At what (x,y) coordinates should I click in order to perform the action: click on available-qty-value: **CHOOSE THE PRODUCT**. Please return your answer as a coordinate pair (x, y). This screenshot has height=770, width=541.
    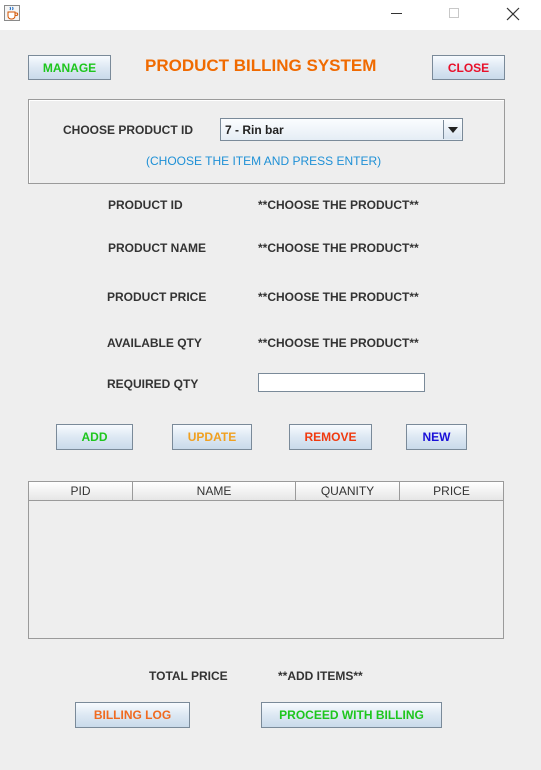
    Looking at the image, I should click on (338, 343).